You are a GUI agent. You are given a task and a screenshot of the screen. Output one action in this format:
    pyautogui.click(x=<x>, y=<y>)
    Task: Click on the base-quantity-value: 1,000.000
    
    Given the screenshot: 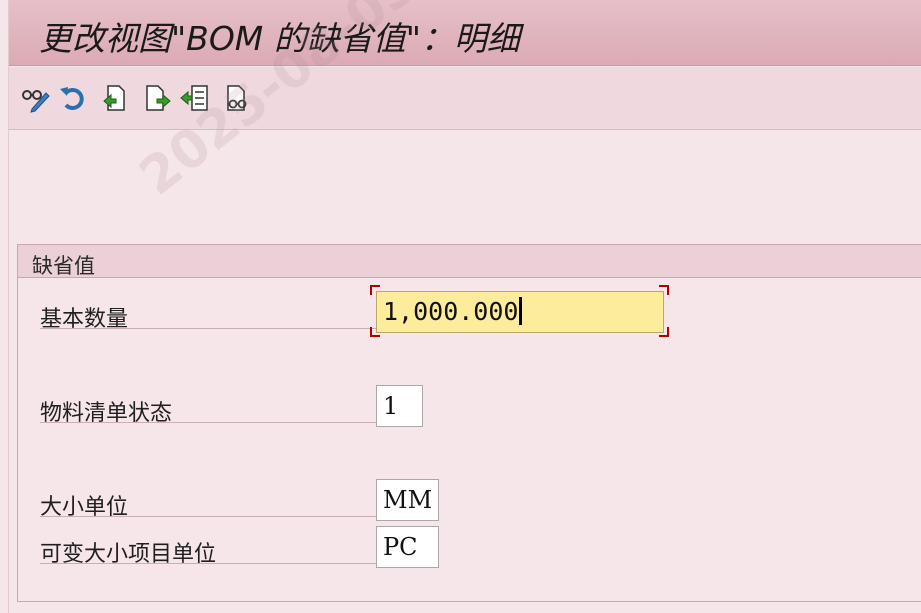 What is the action you would take?
    pyautogui.click(x=451, y=311)
    